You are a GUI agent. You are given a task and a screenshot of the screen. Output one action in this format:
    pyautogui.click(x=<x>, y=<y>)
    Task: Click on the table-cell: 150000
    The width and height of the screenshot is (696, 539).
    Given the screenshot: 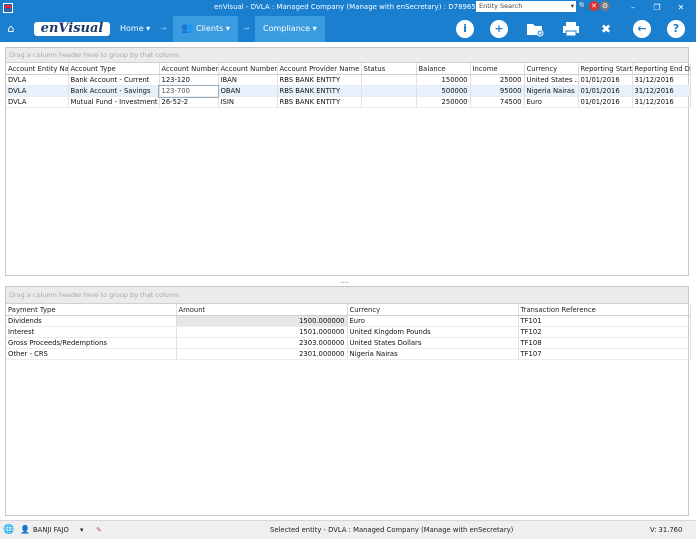 What is the action you would take?
    pyautogui.click(x=443, y=80)
    